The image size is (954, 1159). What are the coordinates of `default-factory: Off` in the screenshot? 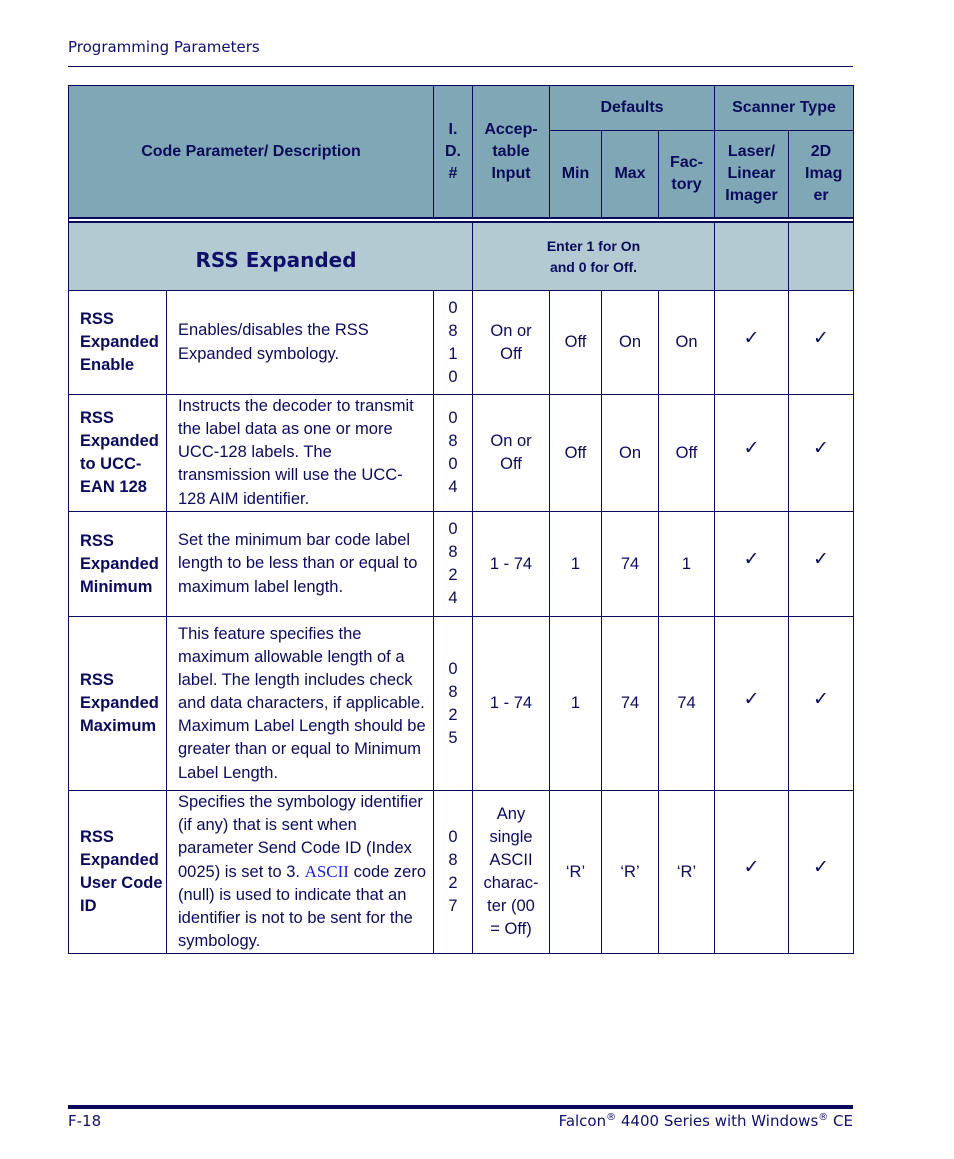 It's located at (686, 453).